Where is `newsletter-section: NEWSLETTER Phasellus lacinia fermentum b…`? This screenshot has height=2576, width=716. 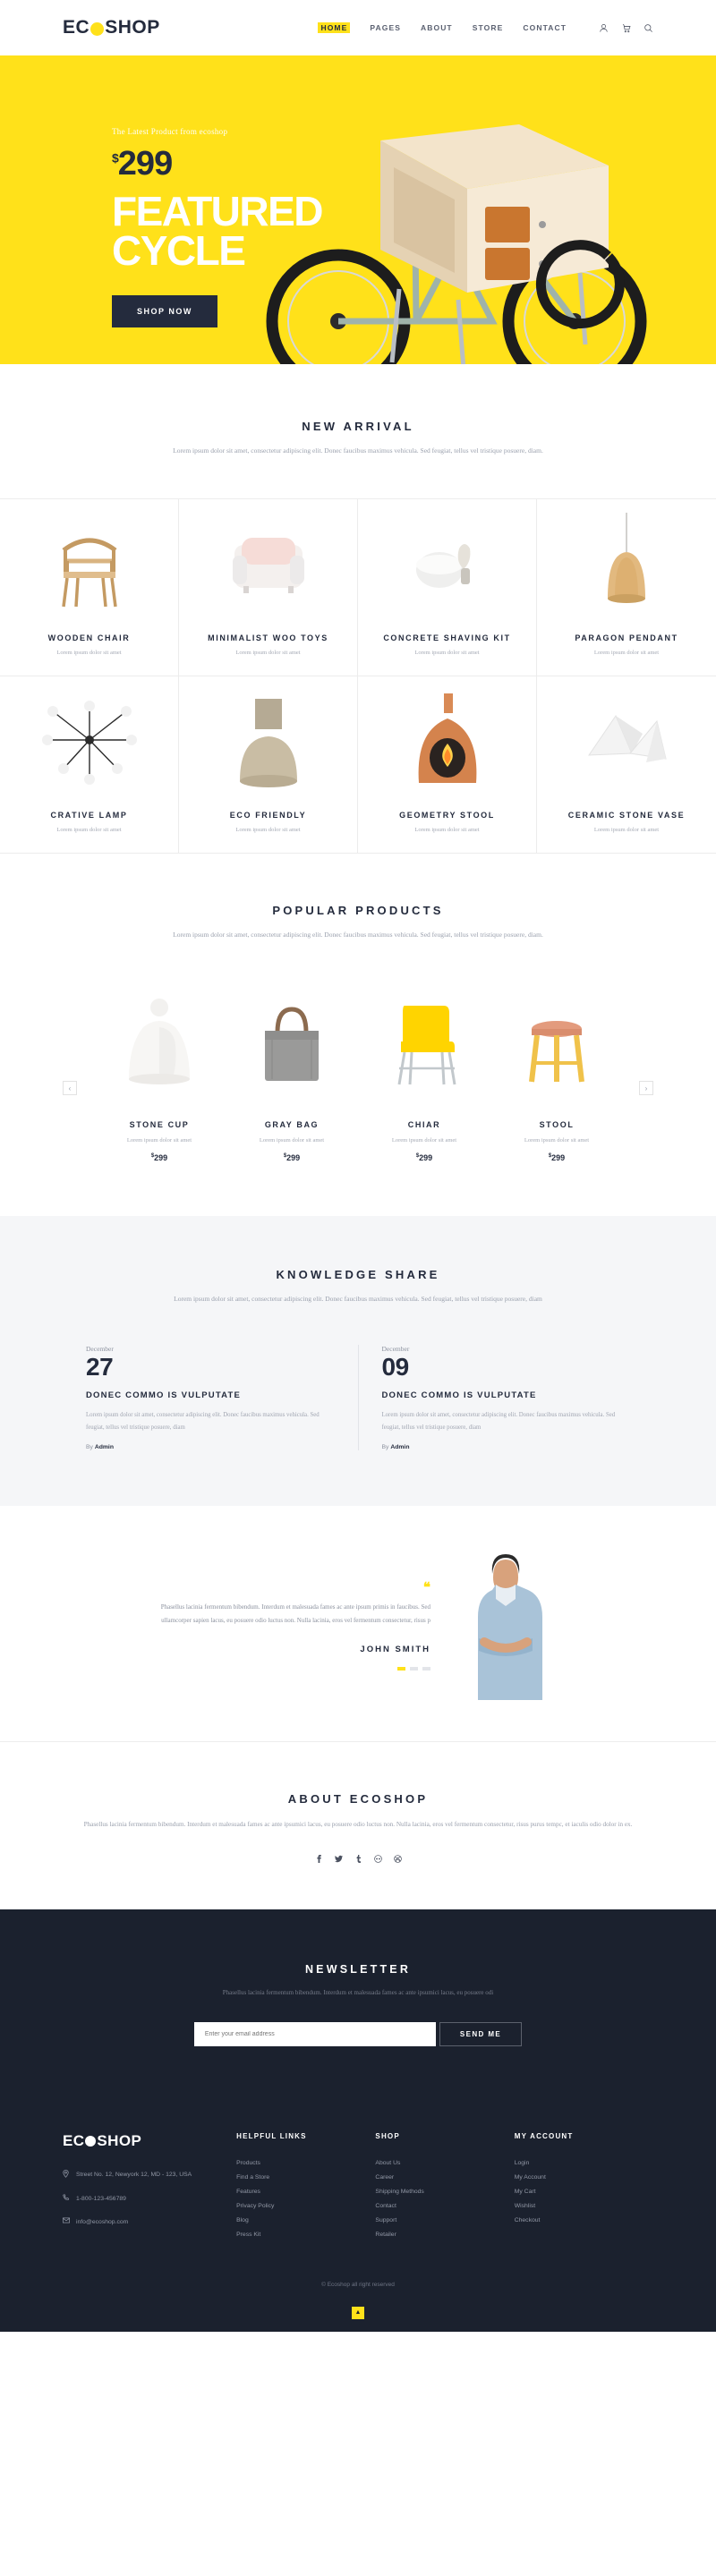
newsletter-section: NEWSLETTER Phasellus lacinia fermentum b… is located at coordinates (358, 2002).